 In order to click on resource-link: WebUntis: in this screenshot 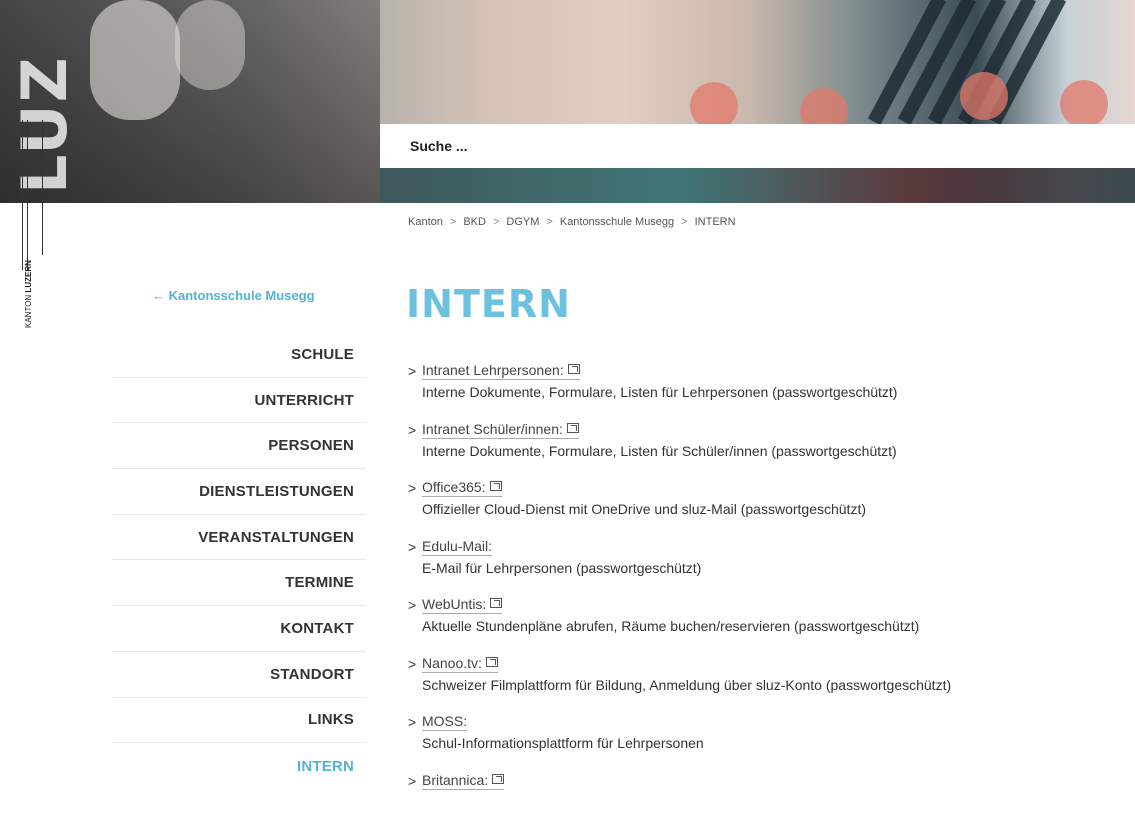, I will do `click(462, 605)`.